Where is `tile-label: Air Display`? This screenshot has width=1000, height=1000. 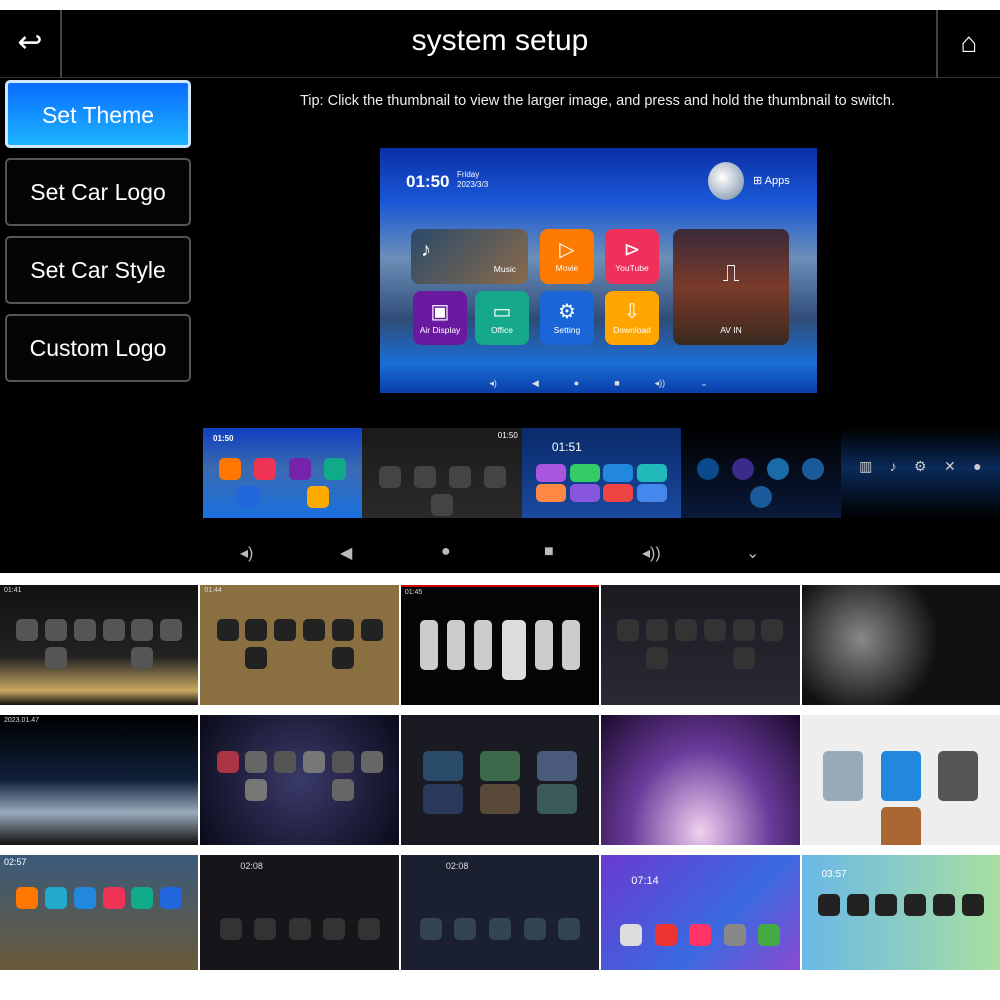 tile-label: Air Display is located at coordinates (440, 330).